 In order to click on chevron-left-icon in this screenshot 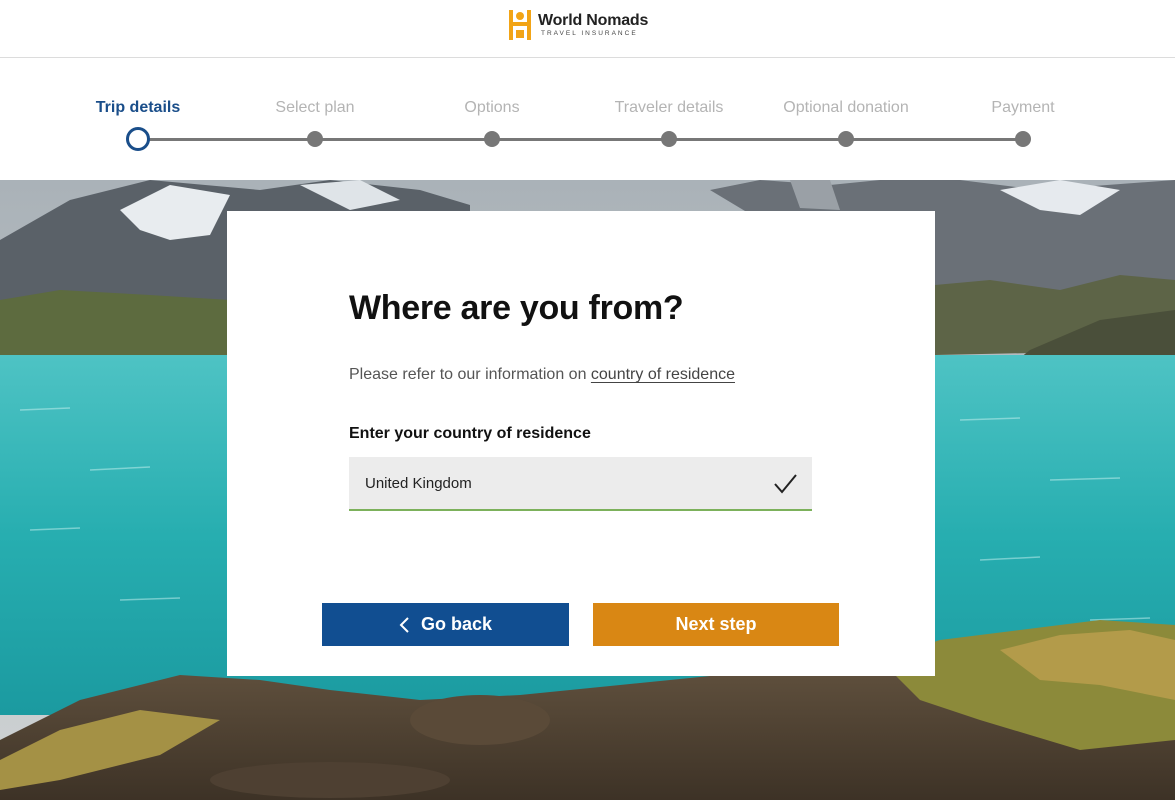, I will do `click(404, 624)`.